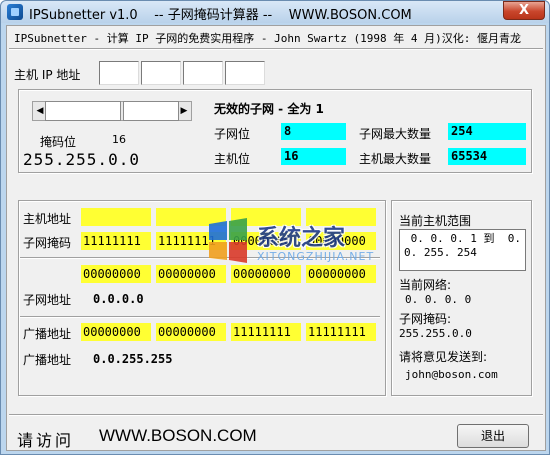 The image size is (550, 455). What do you see at coordinates (191, 241) in the screenshot?
I see `subnet-mask-octet-2: 11111111` at bounding box center [191, 241].